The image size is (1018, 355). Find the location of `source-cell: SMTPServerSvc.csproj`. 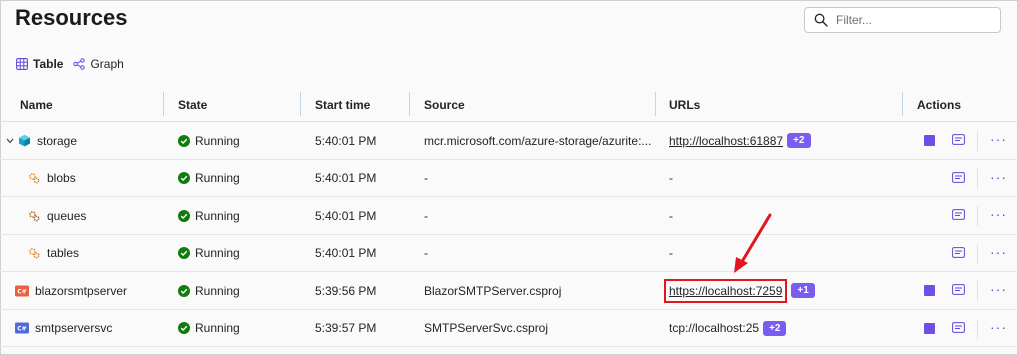

source-cell: SMTPServerSvc.csproj is located at coordinates (486, 328).